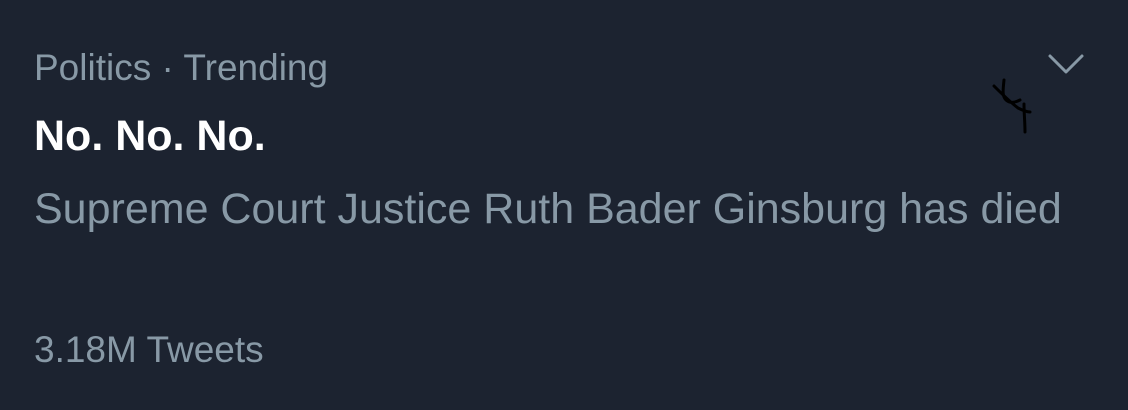 Image resolution: width=1128 pixels, height=410 pixels. What do you see at coordinates (1012, 106) in the screenshot?
I see `handwritten-scribble` at bounding box center [1012, 106].